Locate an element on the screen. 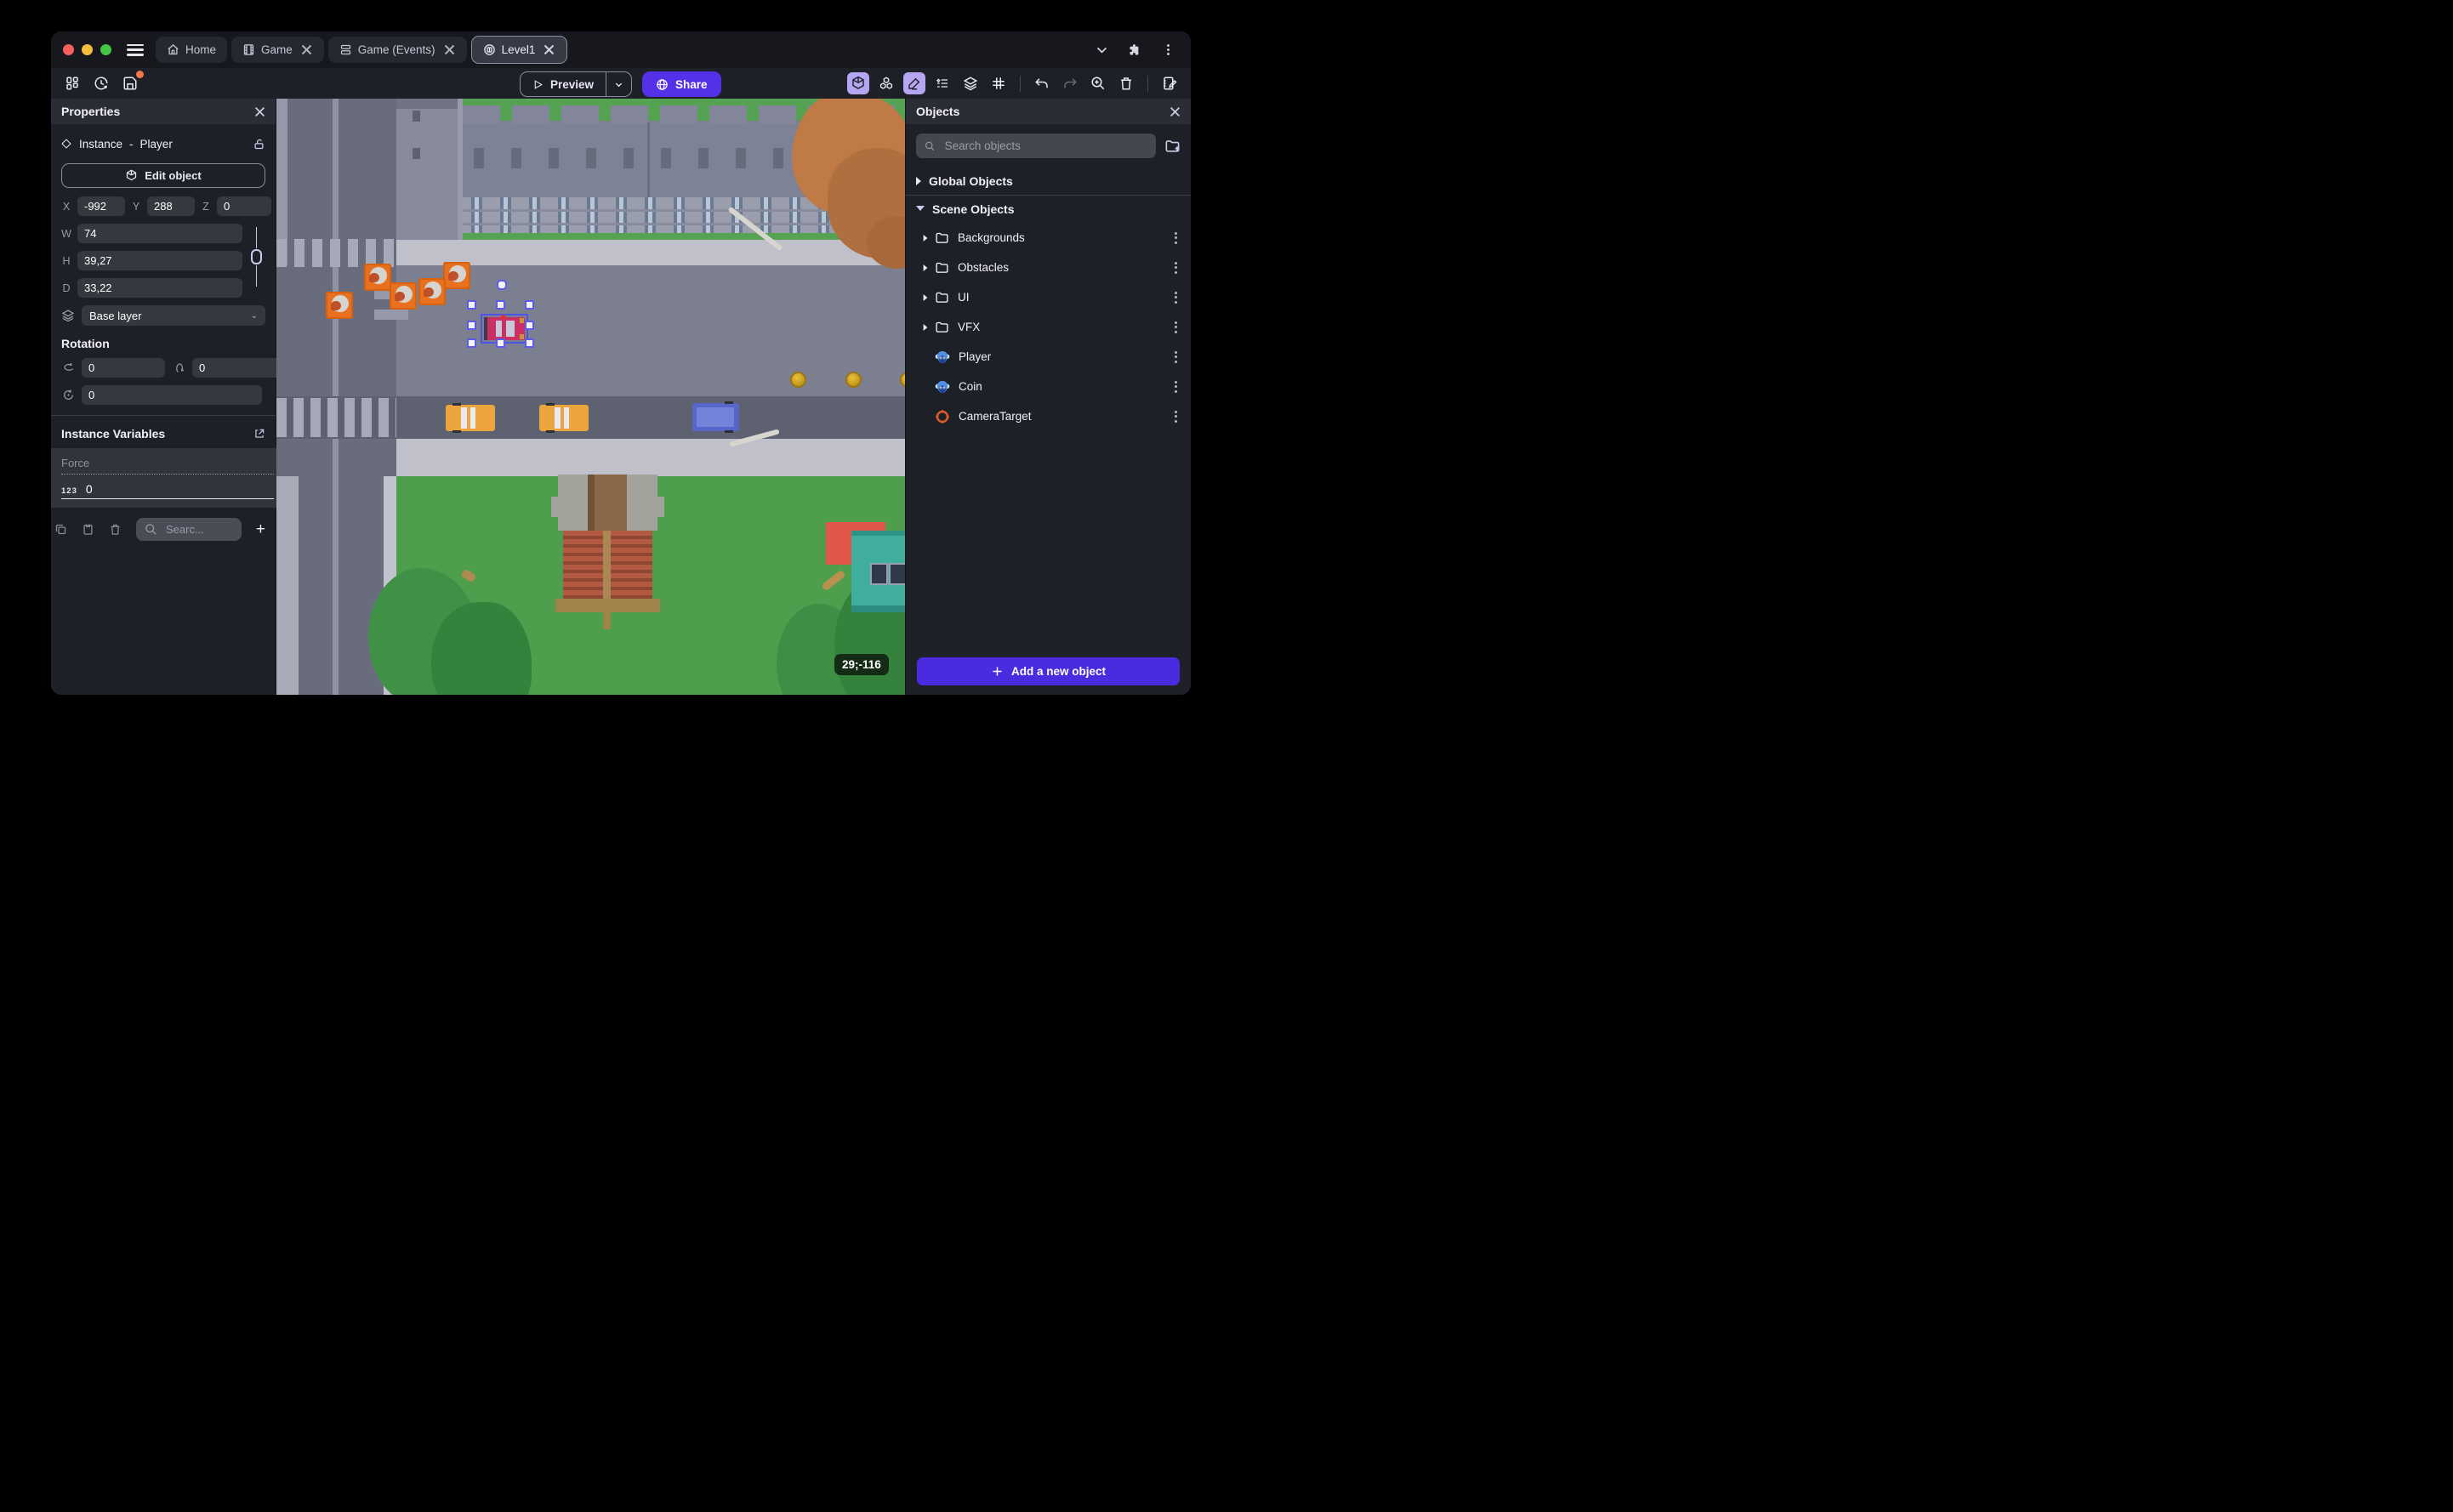 Image resolution: width=2453 pixels, height=1512 pixels. add-variable-button: + is located at coordinates (260, 529).